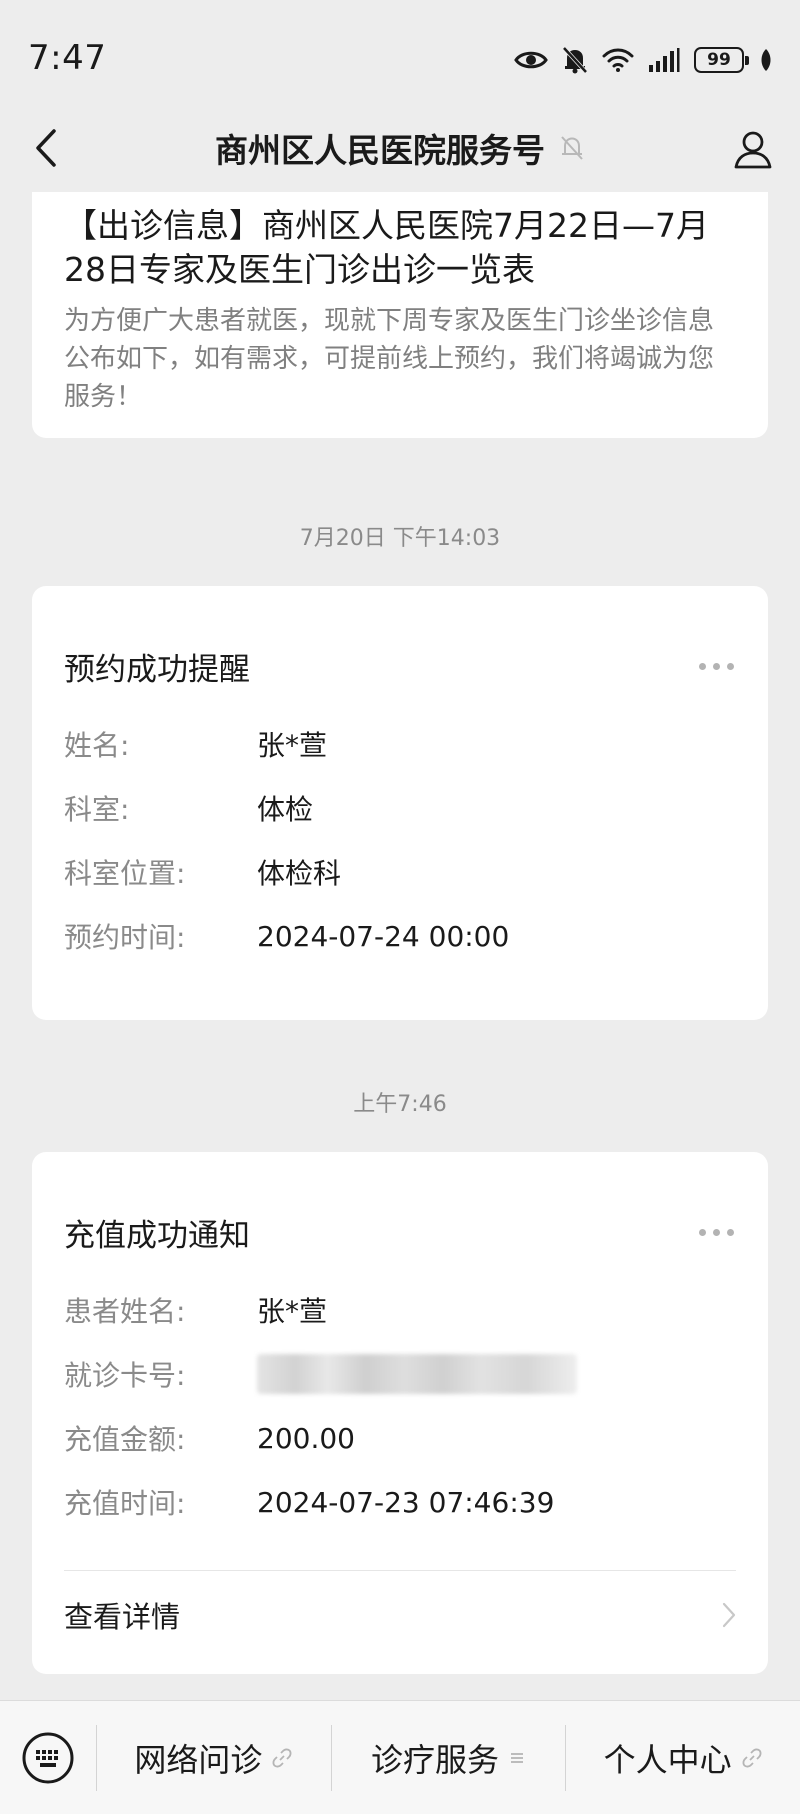 Image resolution: width=800 pixels, height=1814 pixels. What do you see at coordinates (125, 873) in the screenshot?
I see `field-label: 科室位置:` at bounding box center [125, 873].